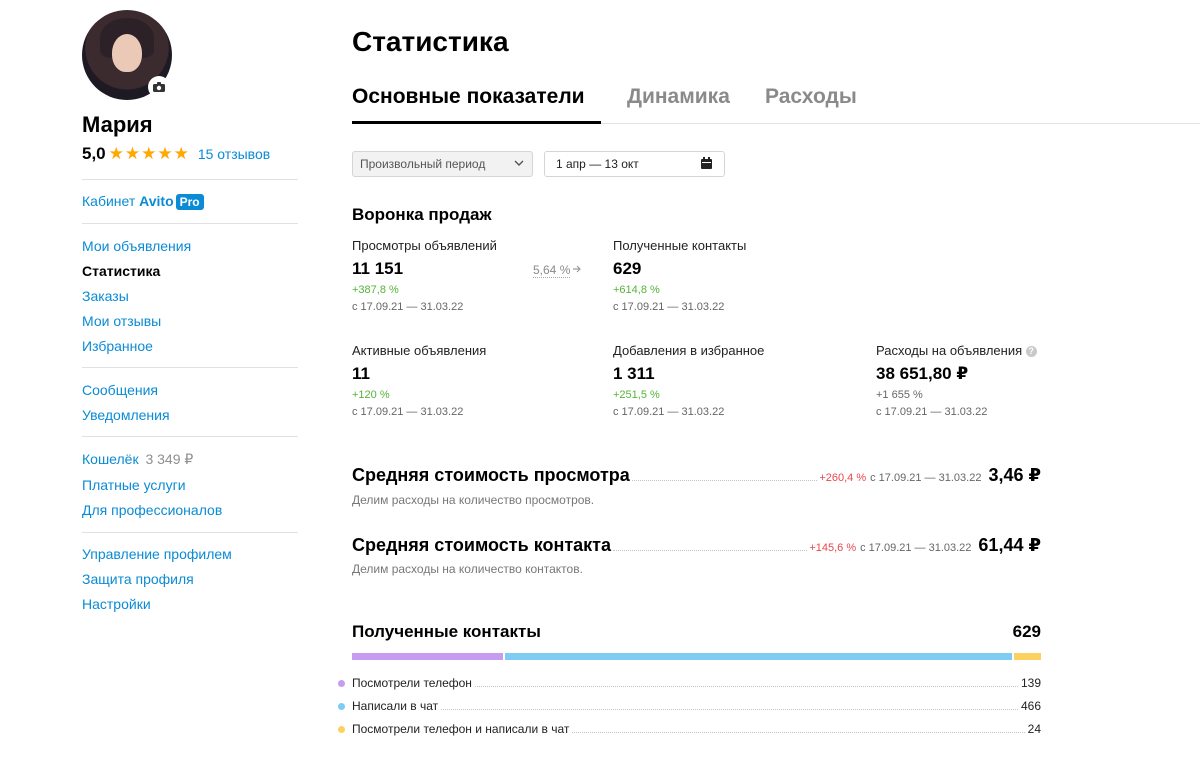 The image size is (1200, 777). I want to click on profile-name: Мария, so click(117, 124).